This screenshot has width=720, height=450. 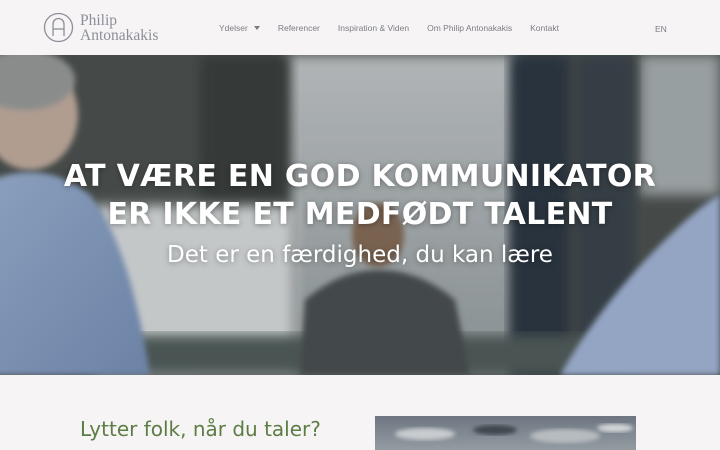 I want to click on nav-item-label: Inspiration & Viden, so click(x=373, y=27).